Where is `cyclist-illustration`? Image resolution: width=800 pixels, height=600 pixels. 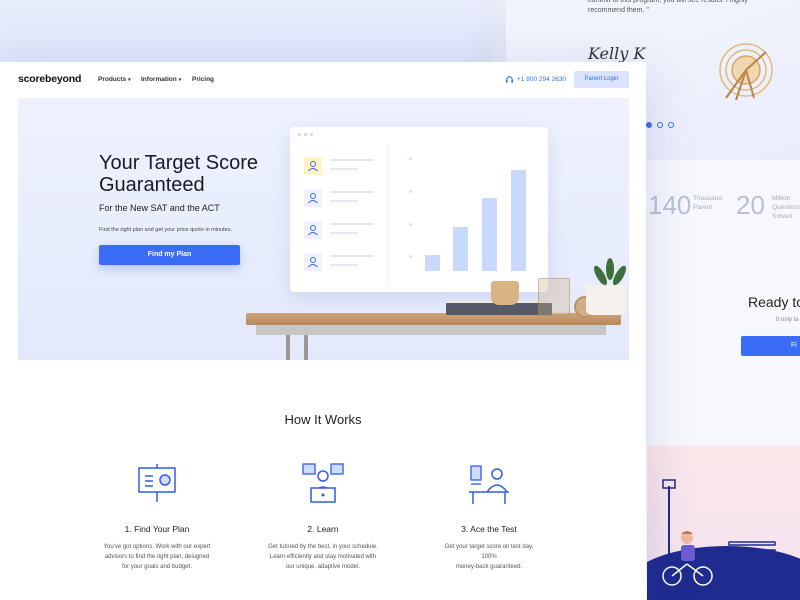
cyclist-illustration is located at coordinates (723, 523).